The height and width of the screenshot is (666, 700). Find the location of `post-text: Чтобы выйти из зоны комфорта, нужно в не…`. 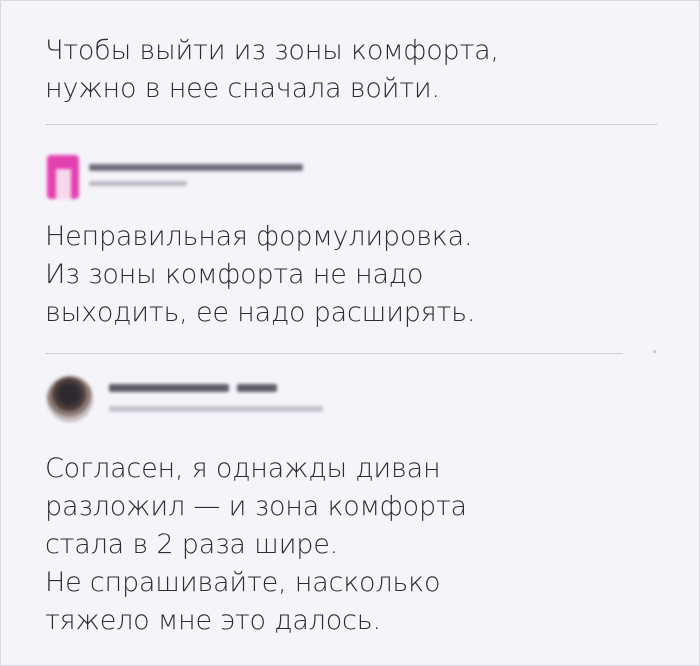

post-text: Чтобы выйти из зоны комфорта, нужно в не… is located at coordinates (272, 69).